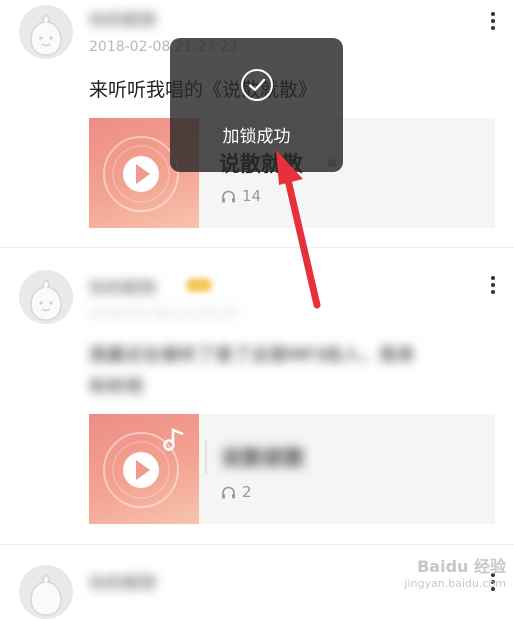 The width and height of the screenshot is (514, 619). I want to click on play-count: 2, so click(236, 492).